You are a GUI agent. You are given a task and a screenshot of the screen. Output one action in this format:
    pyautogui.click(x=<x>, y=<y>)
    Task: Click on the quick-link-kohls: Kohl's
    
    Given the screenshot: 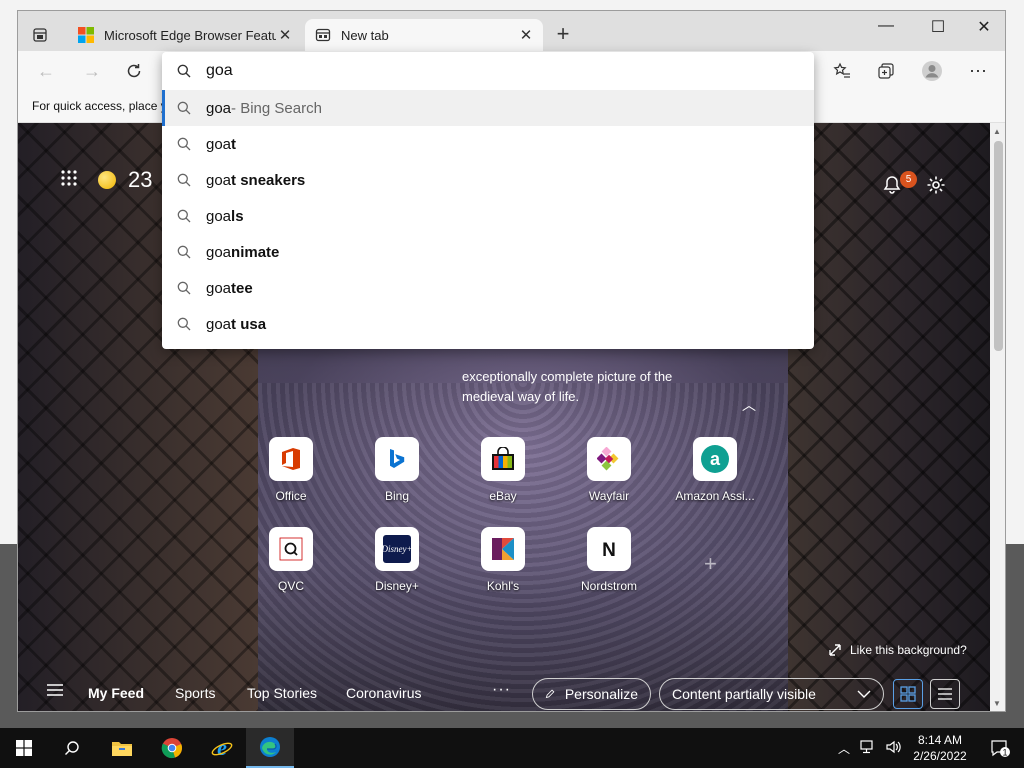 What is the action you would take?
    pyautogui.click(x=503, y=560)
    